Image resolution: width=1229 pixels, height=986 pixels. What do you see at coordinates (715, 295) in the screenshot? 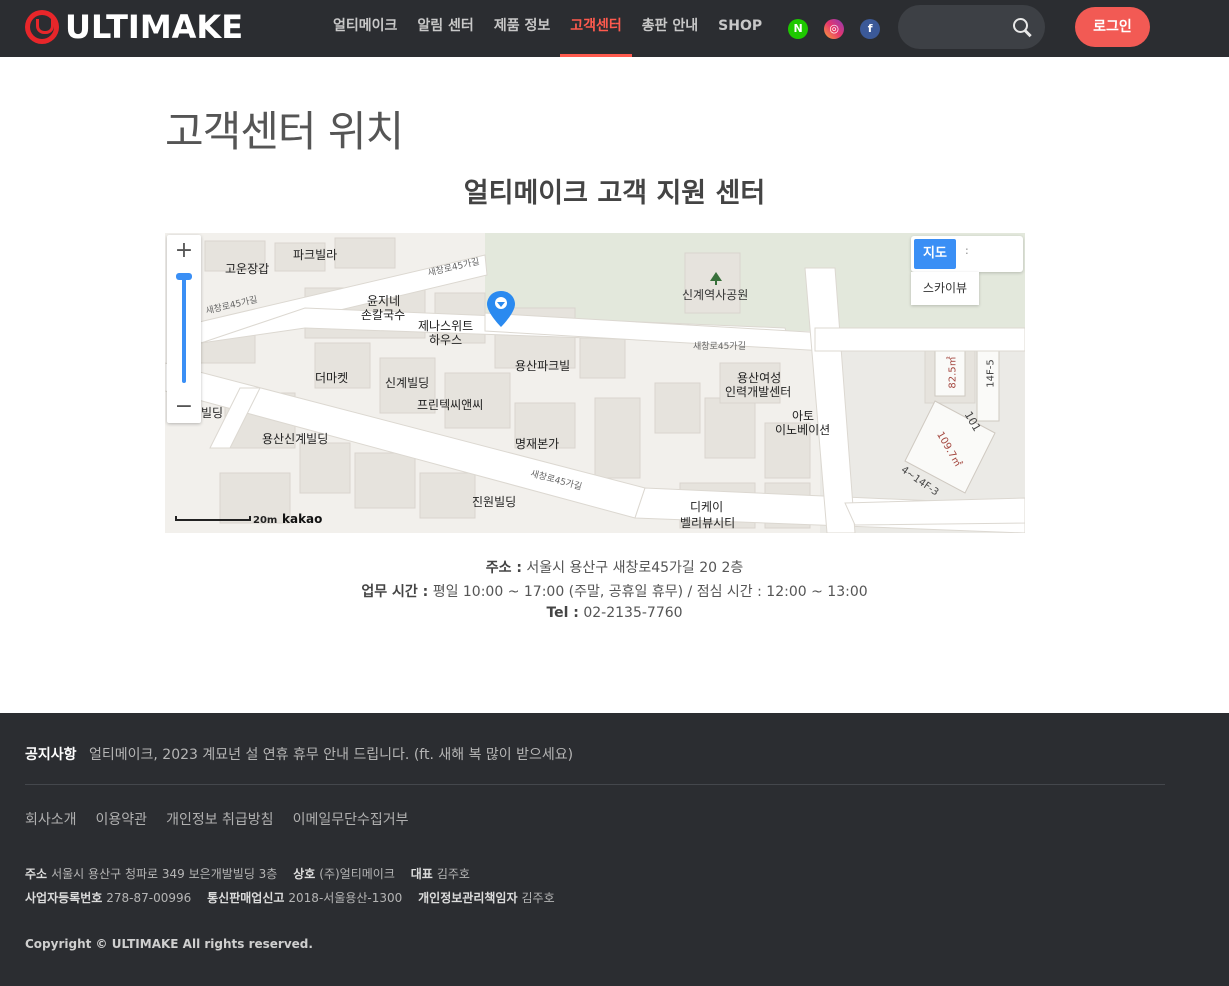
I see `map-label: 신계역사공원` at bounding box center [715, 295].